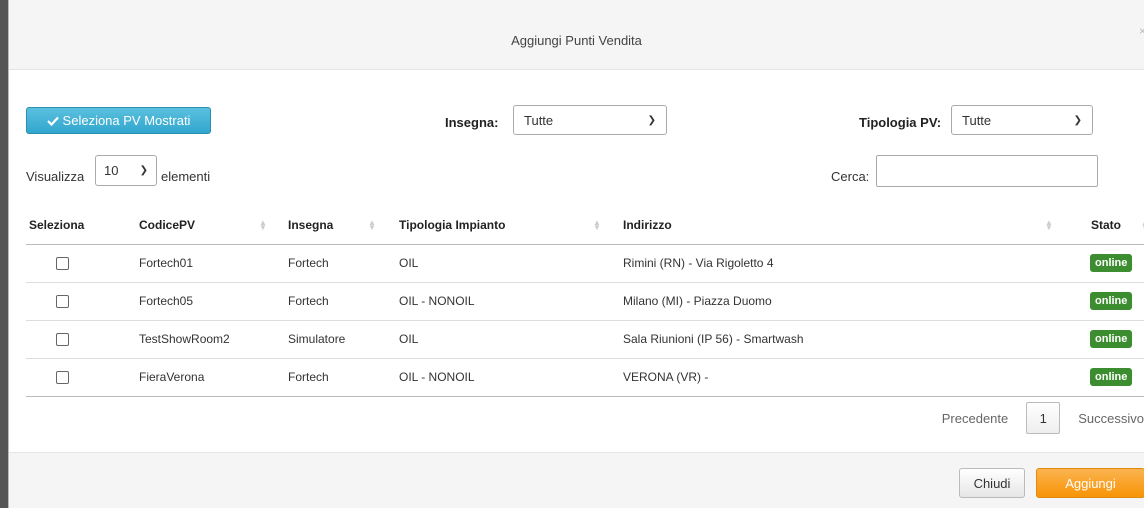 The image size is (1144, 508). What do you see at coordinates (1111, 418) in the screenshot?
I see `next-page-button: Successivo` at bounding box center [1111, 418].